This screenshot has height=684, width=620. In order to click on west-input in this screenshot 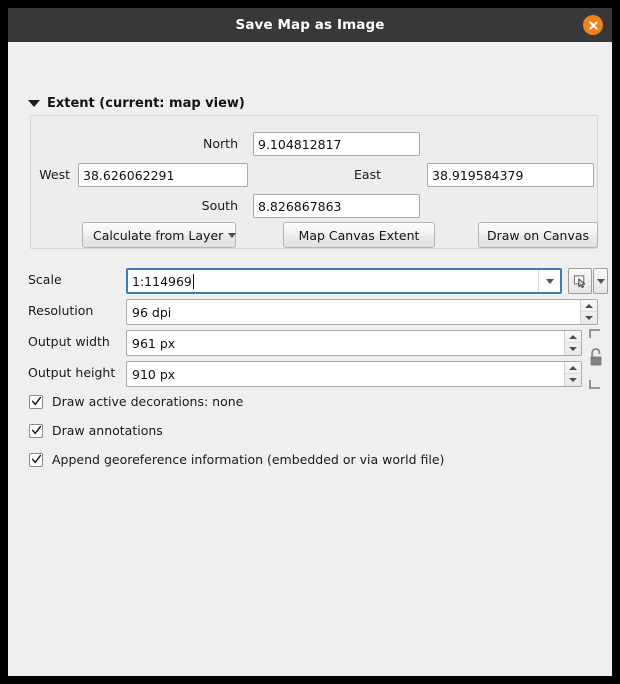, I will do `click(163, 175)`.